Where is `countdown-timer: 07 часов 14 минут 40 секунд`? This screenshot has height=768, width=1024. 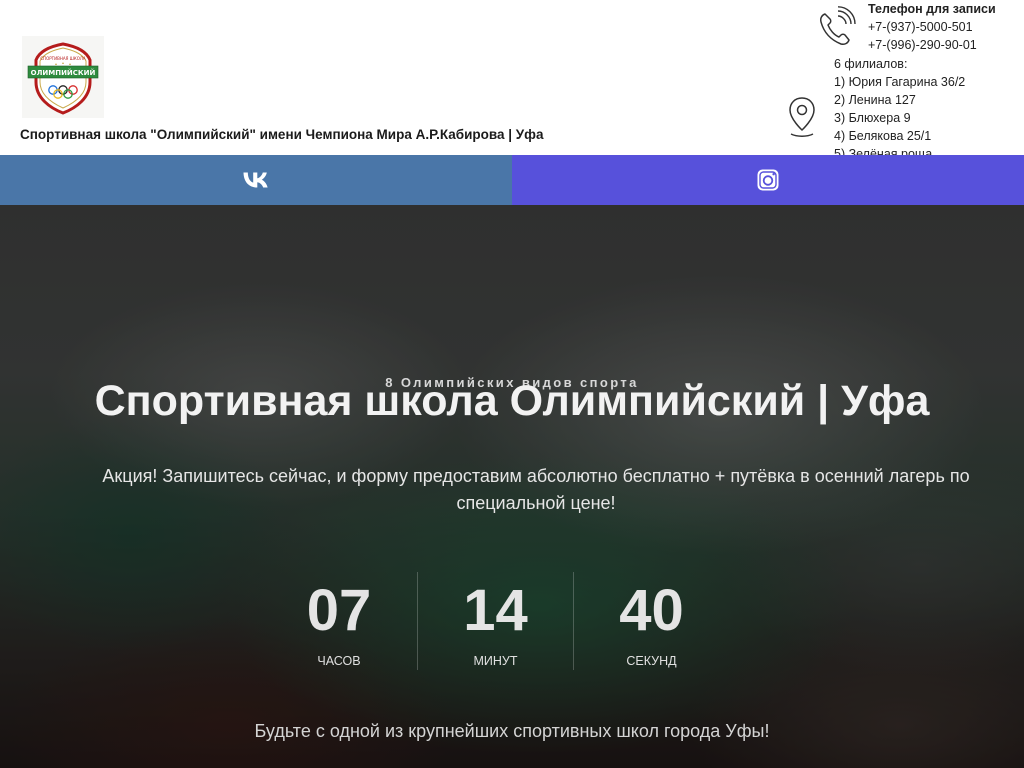
countdown-timer: 07 часов 14 минут 40 секунд is located at coordinates (495, 621).